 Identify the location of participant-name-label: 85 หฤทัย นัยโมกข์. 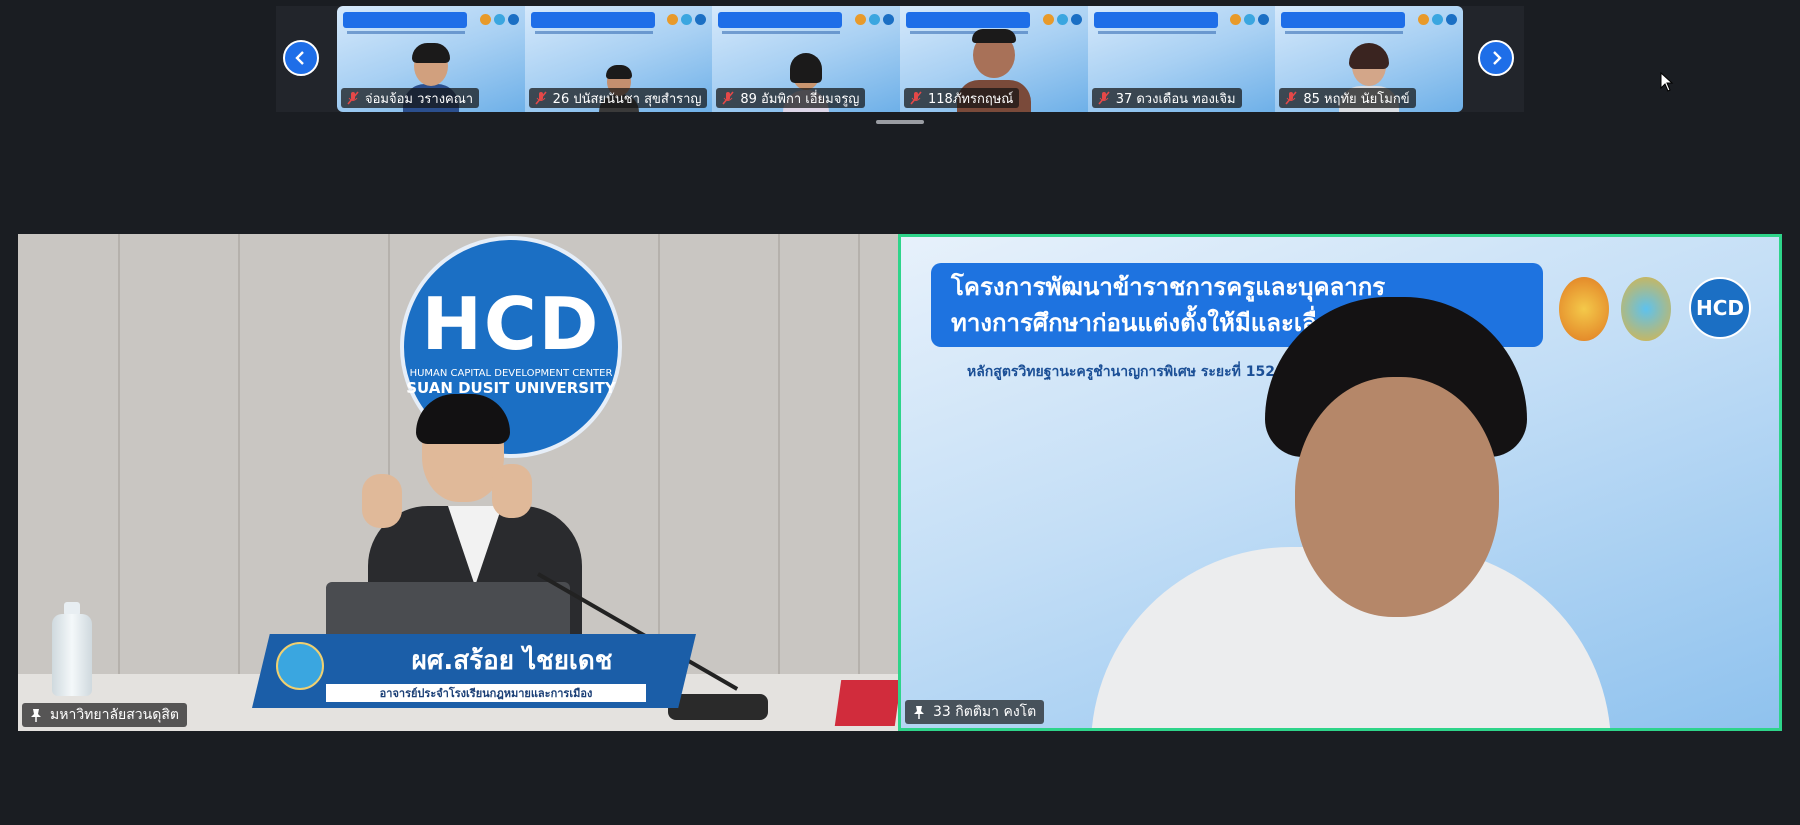
(1347, 98).